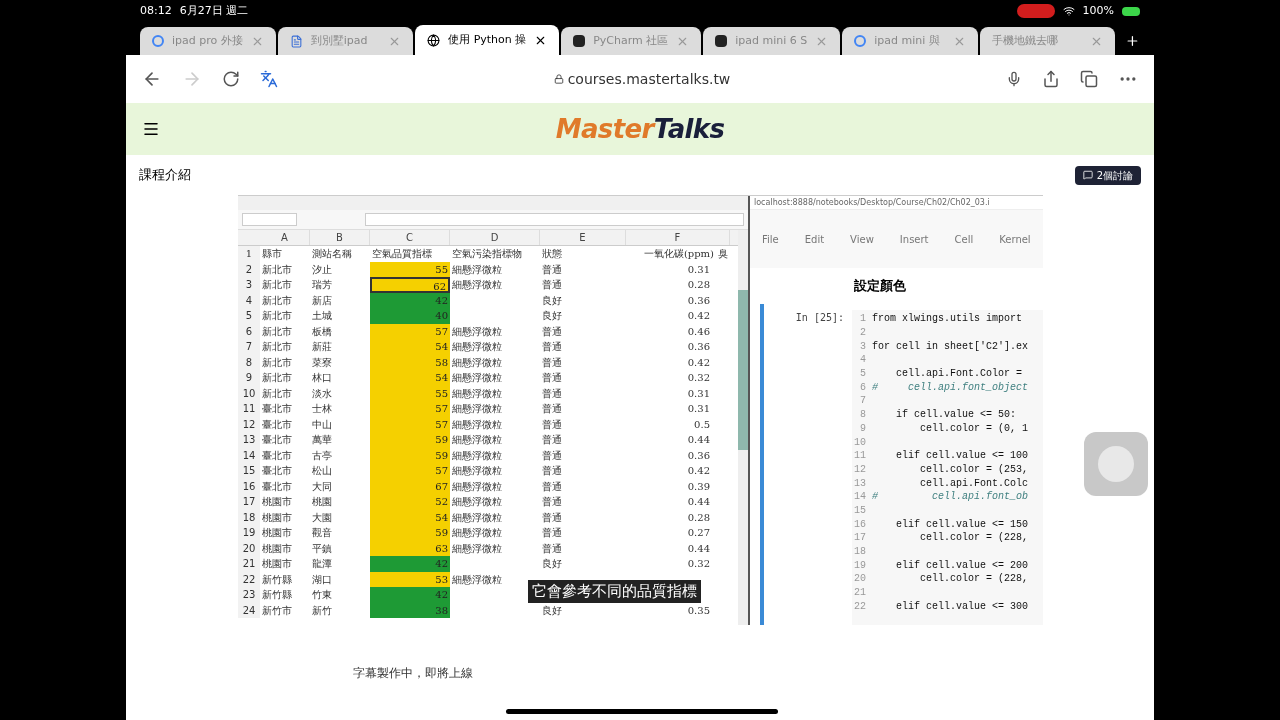 The image size is (1280, 720). Describe the element at coordinates (322, 440) in the screenshot. I see `table-cell-text: 萬華` at that location.